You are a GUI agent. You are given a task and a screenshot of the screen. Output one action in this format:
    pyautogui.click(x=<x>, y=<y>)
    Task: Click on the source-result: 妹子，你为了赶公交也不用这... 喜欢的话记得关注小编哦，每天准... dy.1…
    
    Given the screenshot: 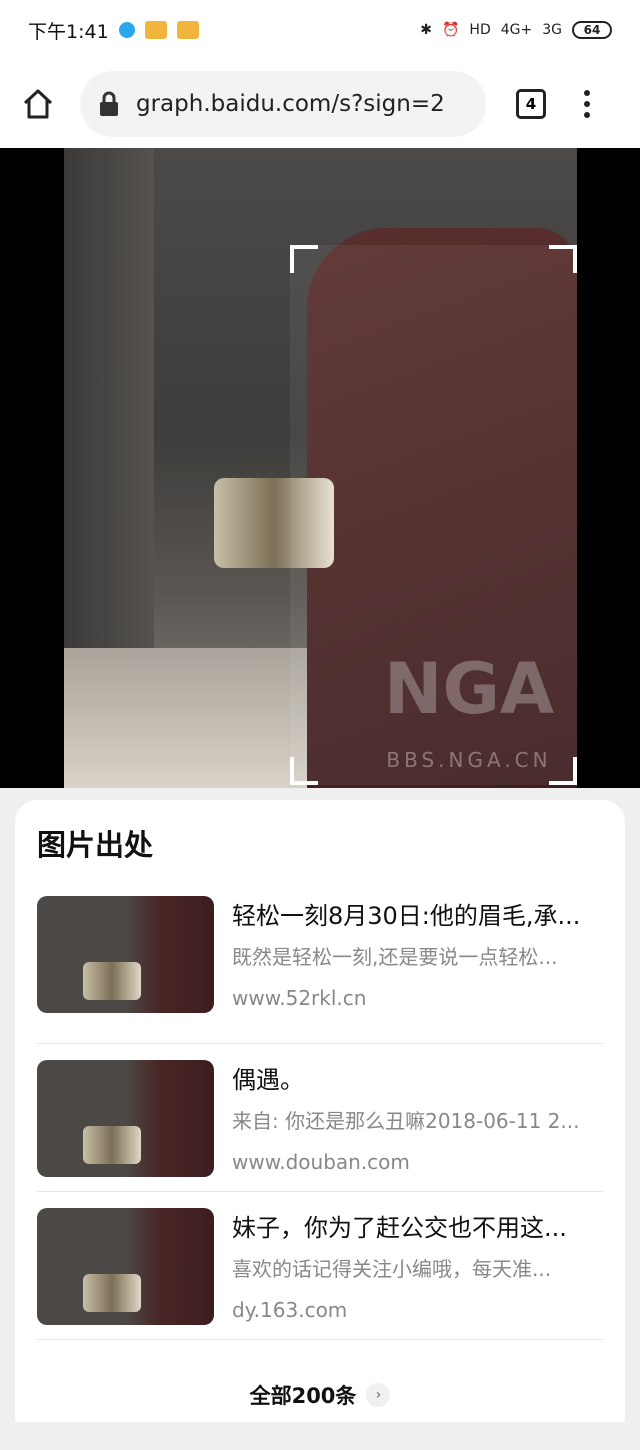 What is the action you would take?
    pyautogui.click(x=320, y=1266)
    